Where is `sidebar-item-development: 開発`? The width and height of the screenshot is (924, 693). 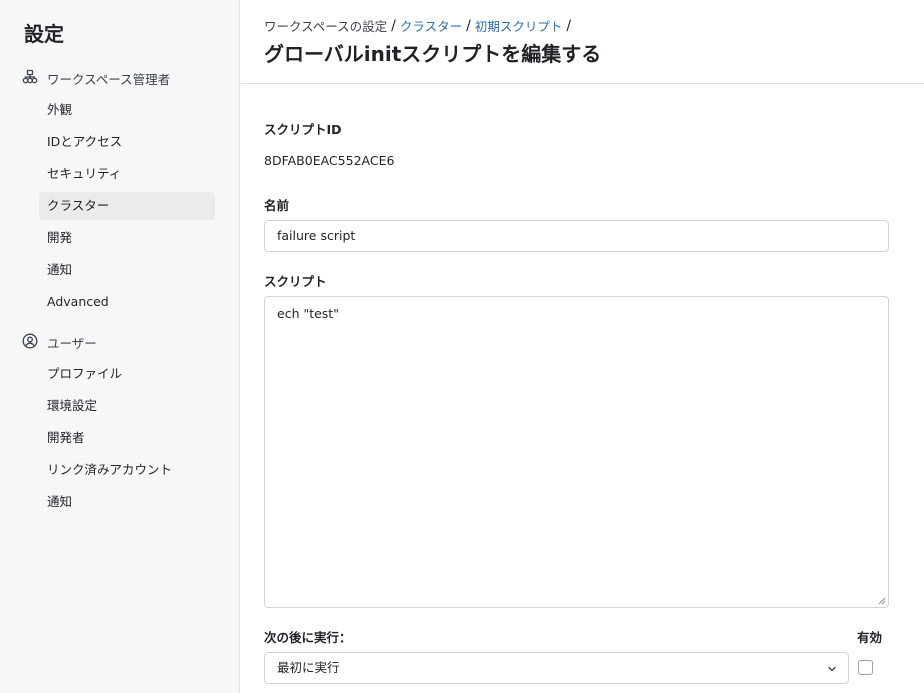
sidebar-item-development: 開発 is located at coordinates (127, 238).